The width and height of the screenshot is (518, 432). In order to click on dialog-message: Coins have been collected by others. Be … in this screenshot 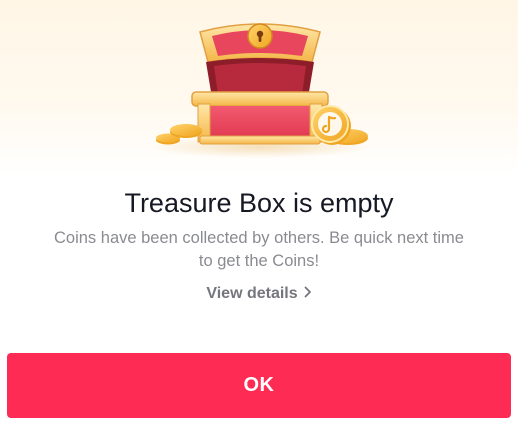, I will do `click(259, 249)`.